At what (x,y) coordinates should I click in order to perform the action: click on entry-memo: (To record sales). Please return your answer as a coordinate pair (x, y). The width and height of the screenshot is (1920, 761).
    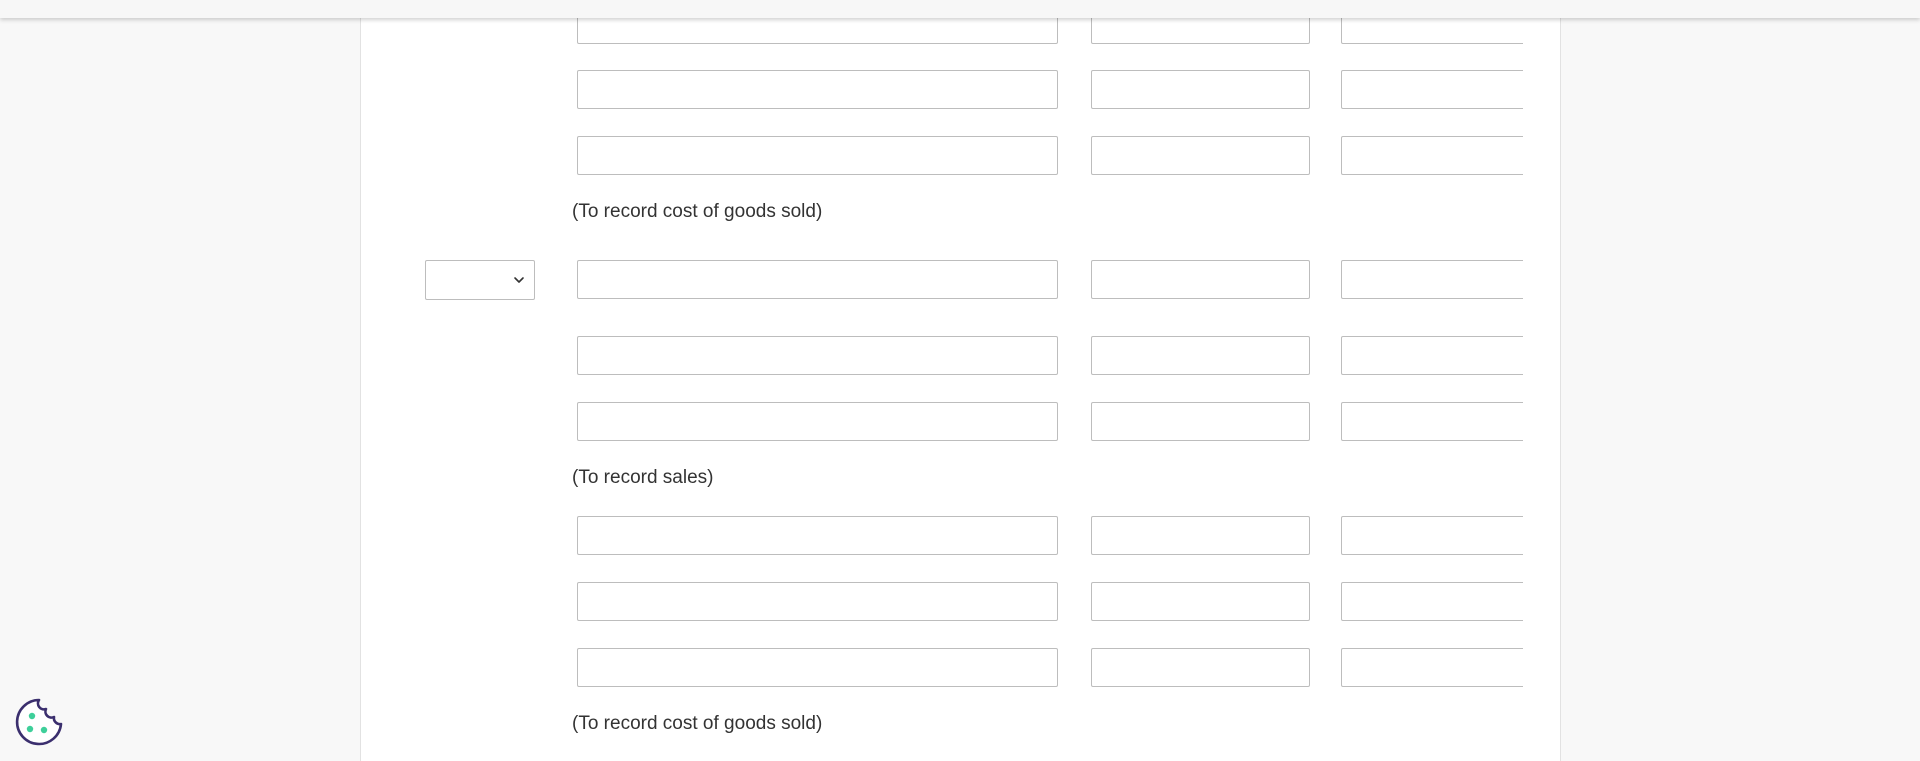
    Looking at the image, I should click on (643, 477).